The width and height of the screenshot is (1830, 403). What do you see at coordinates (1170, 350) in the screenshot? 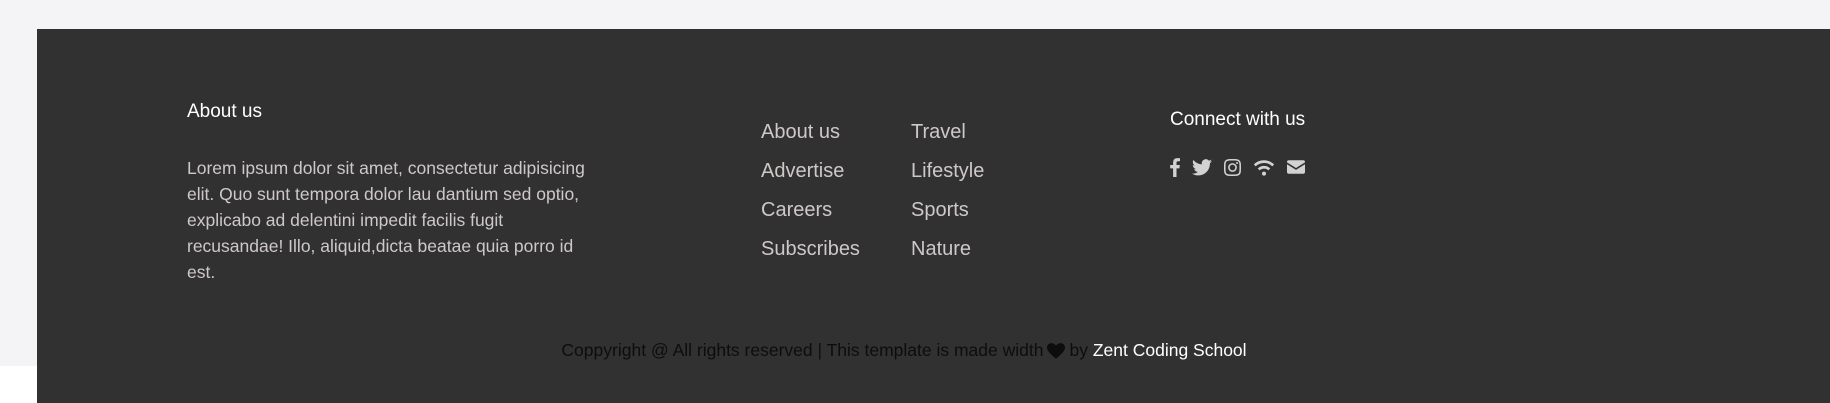
I see `author-link: Zent Coding School` at bounding box center [1170, 350].